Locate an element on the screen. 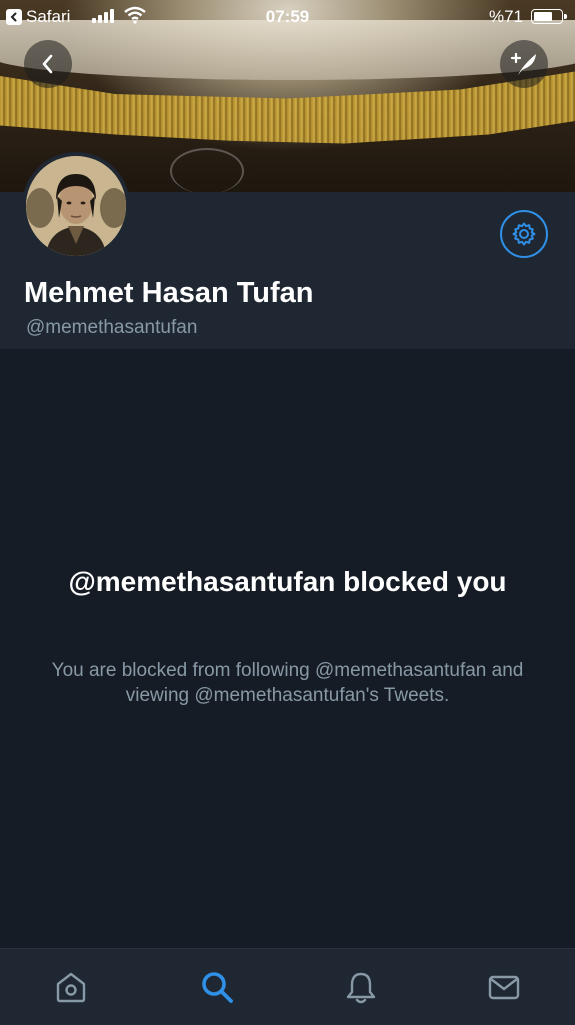 This screenshot has width=575, height=1025. tab-bar is located at coordinates (287, 986).